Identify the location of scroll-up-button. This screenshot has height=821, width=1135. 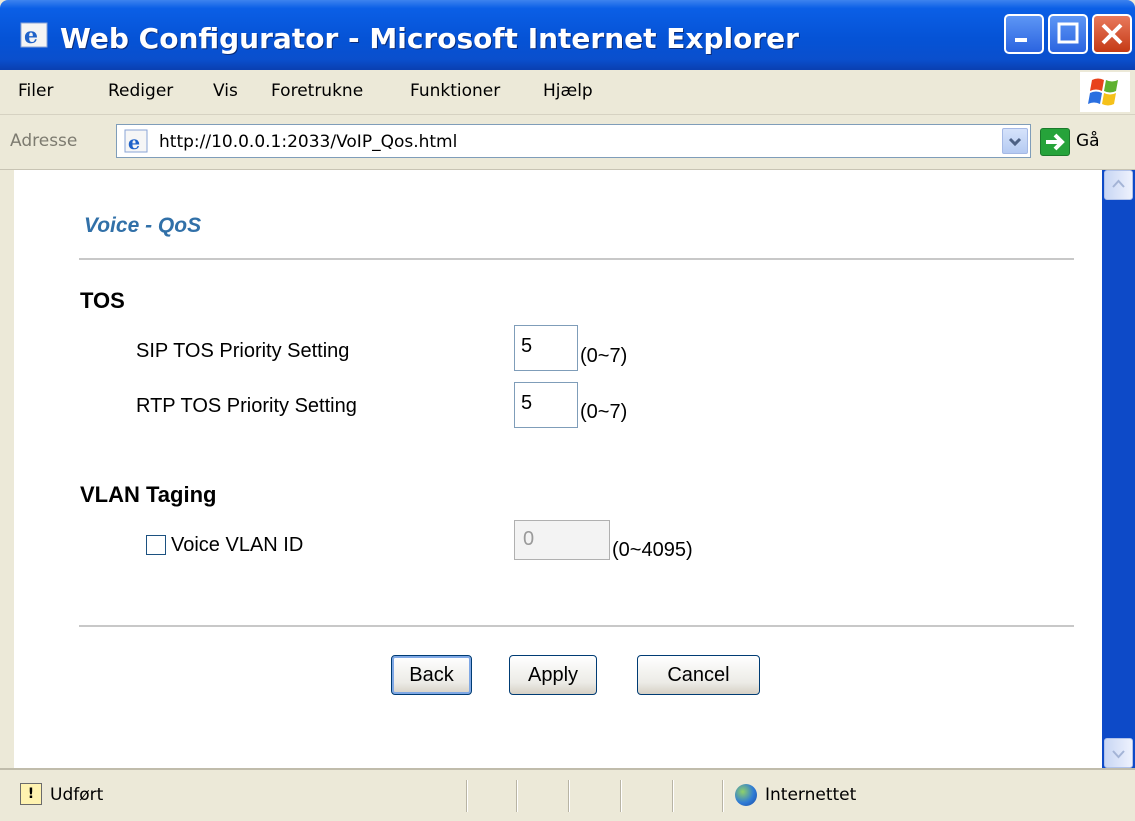
(1118, 185).